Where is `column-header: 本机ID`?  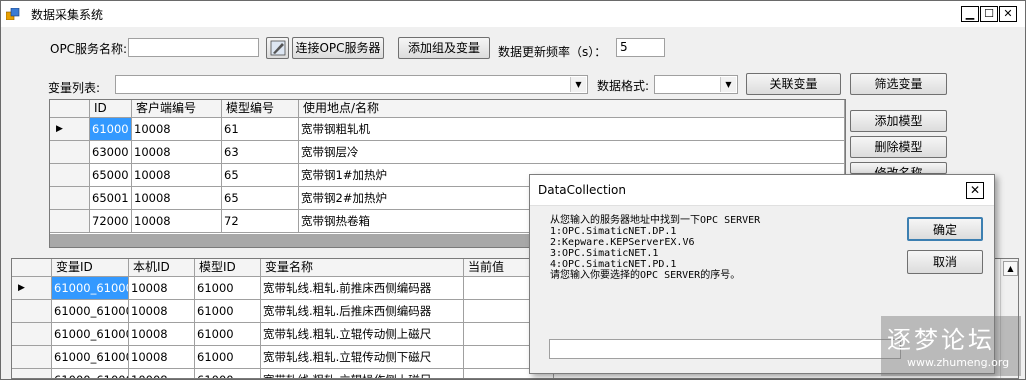 column-header: 本机ID is located at coordinates (162, 268).